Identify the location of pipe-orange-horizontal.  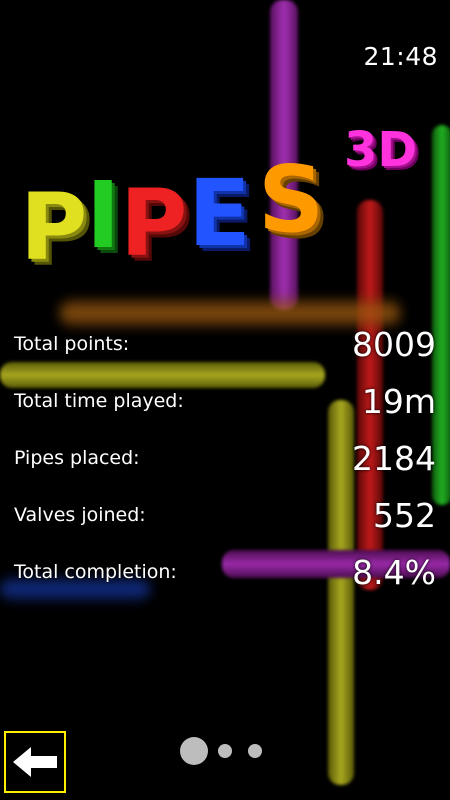
(230, 313).